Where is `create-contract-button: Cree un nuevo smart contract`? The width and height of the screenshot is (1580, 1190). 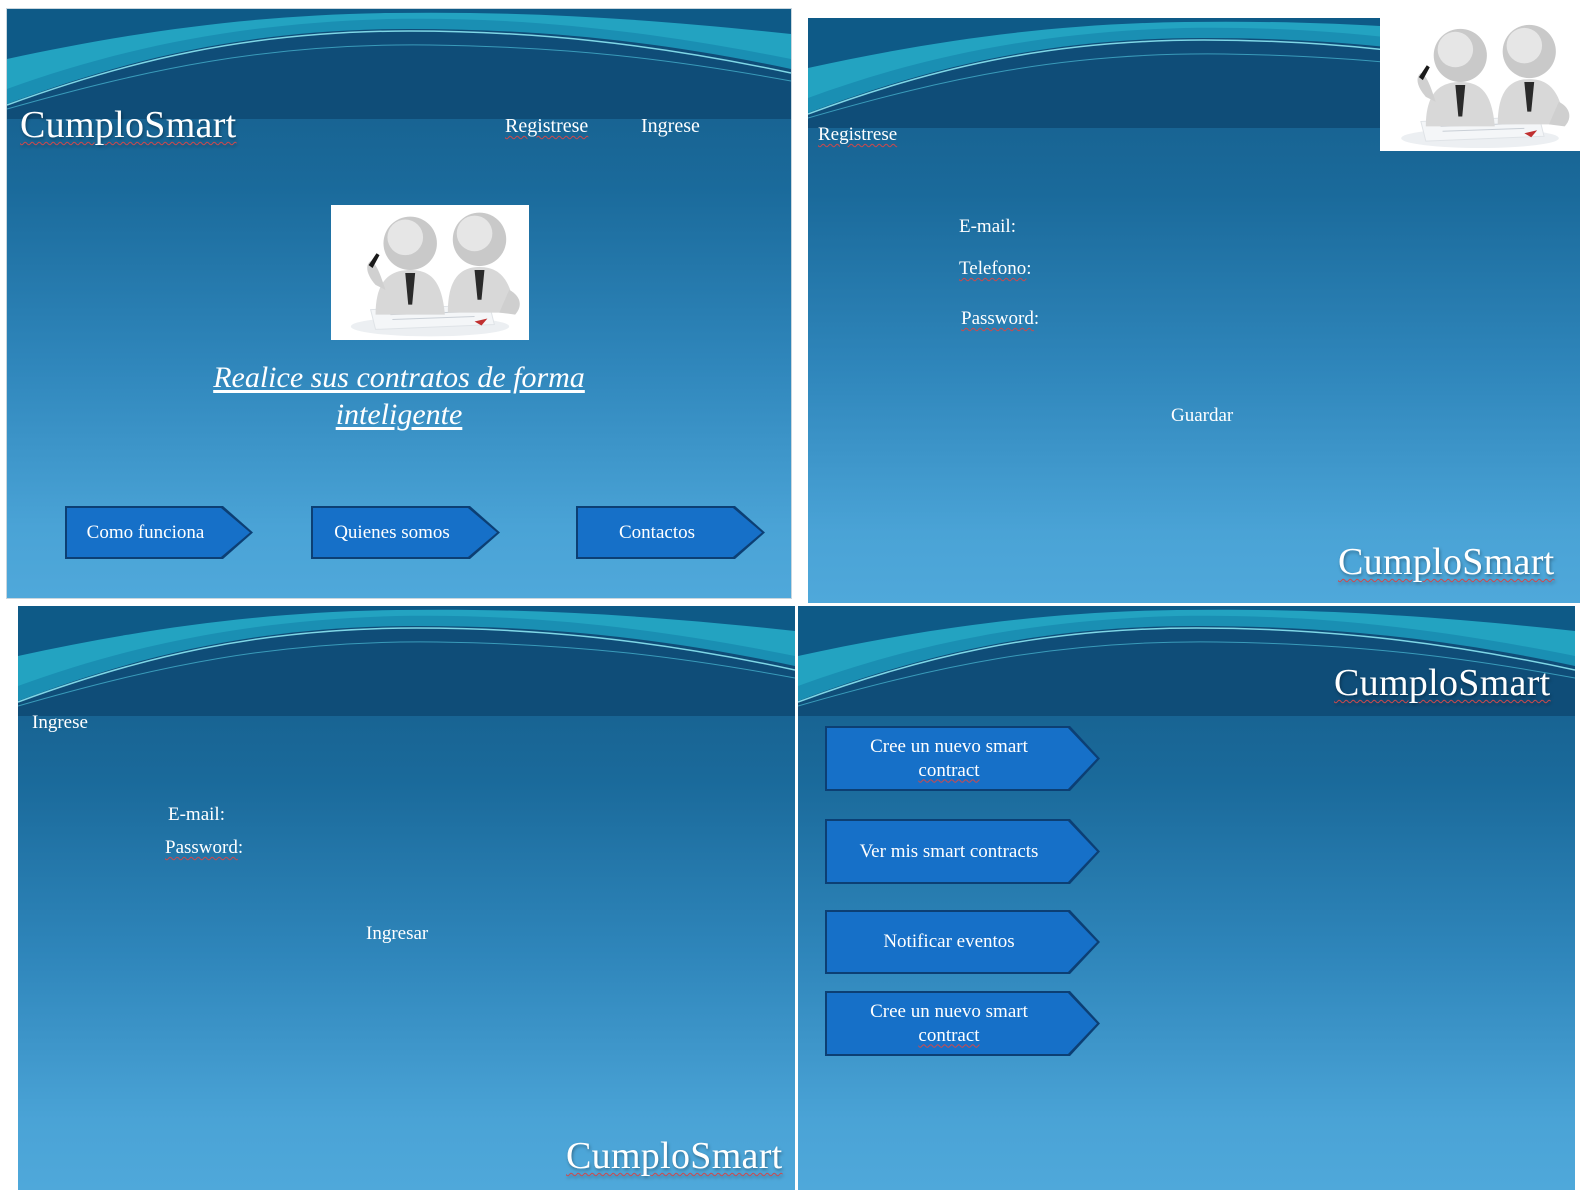 create-contract-button: Cree un nuevo smart contract is located at coordinates (962, 758).